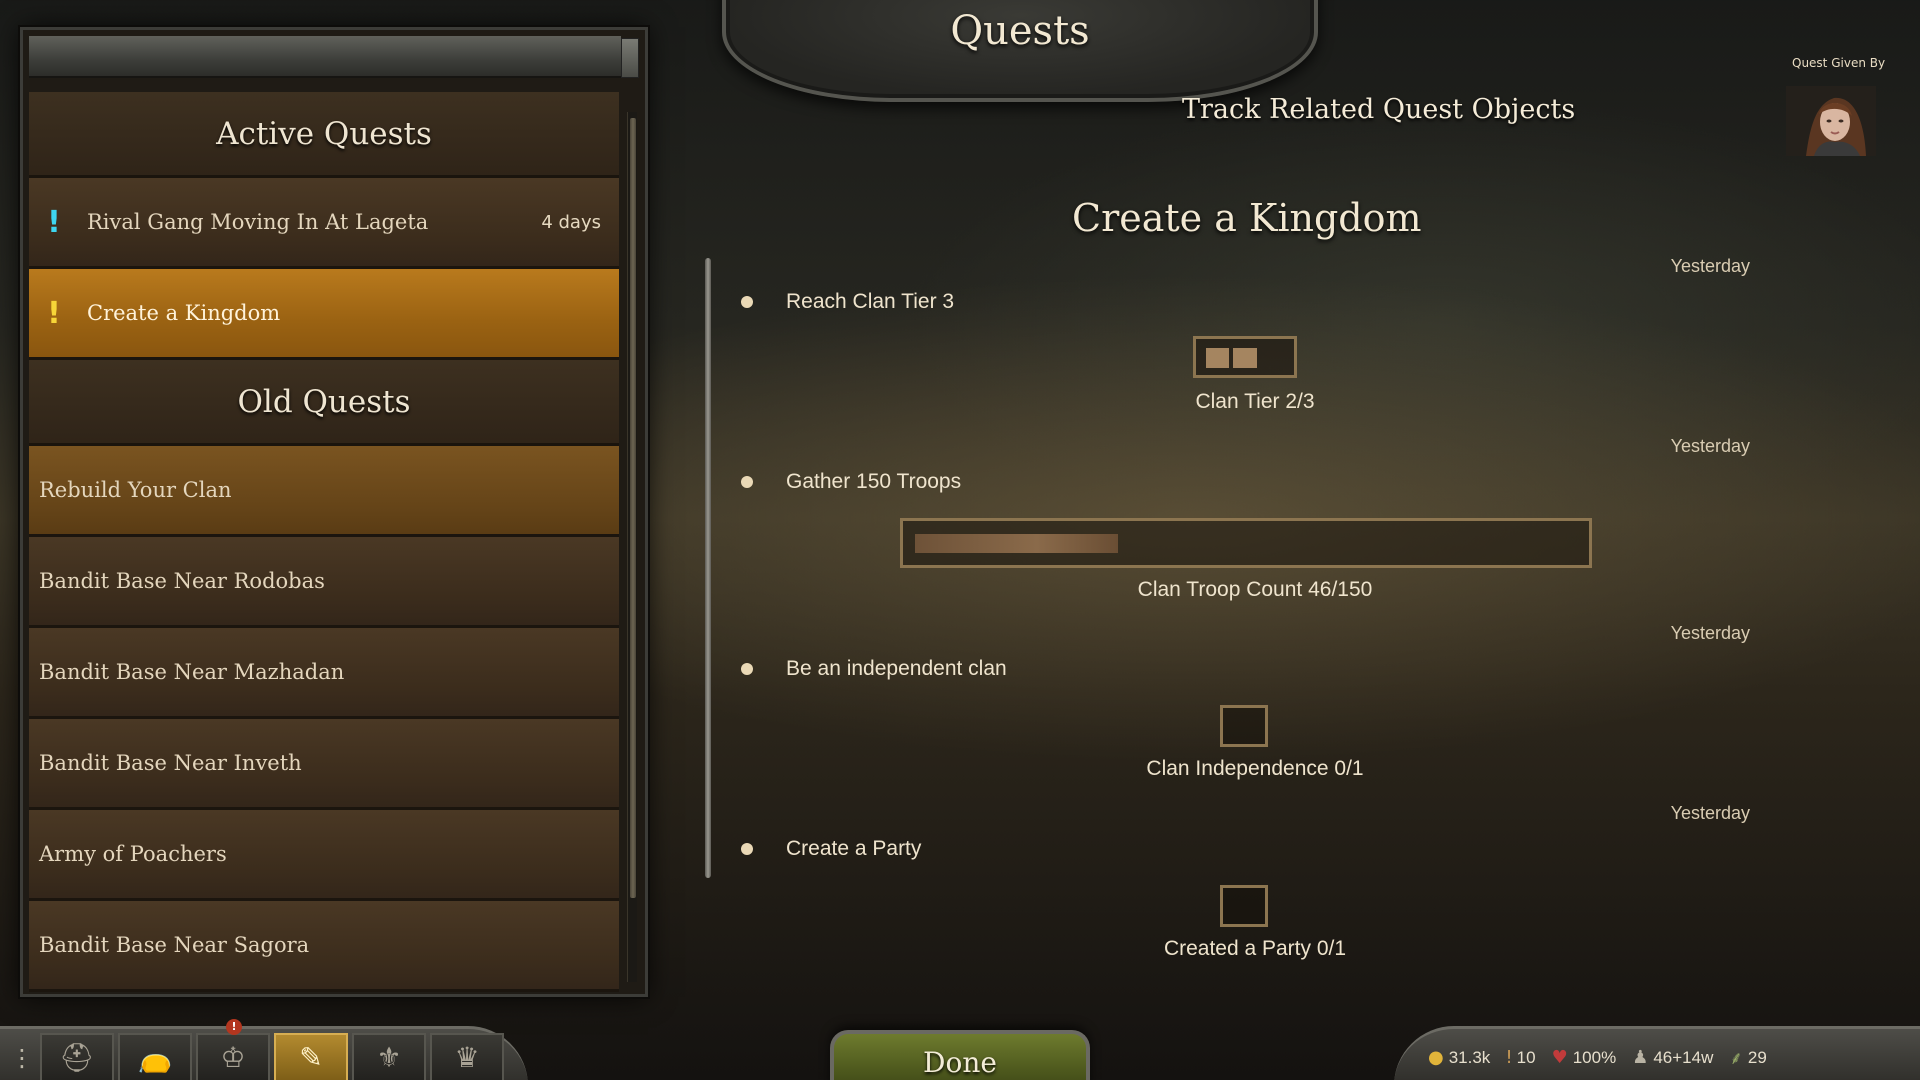  What do you see at coordinates (324, 314) in the screenshot?
I see `quest-item-create-kingdom: ! Create a Kingdom` at bounding box center [324, 314].